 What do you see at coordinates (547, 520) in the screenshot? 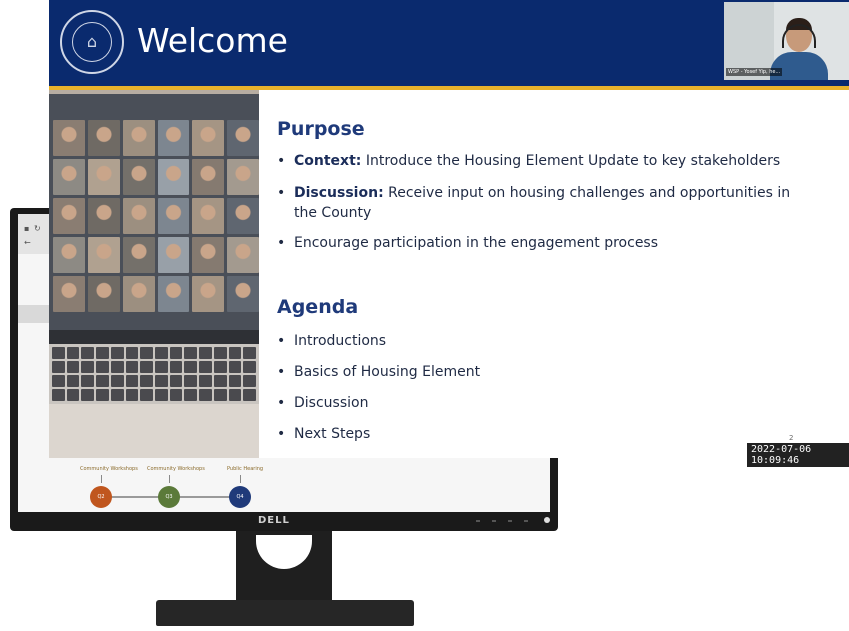
I see `power-icon` at bounding box center [547, 520].